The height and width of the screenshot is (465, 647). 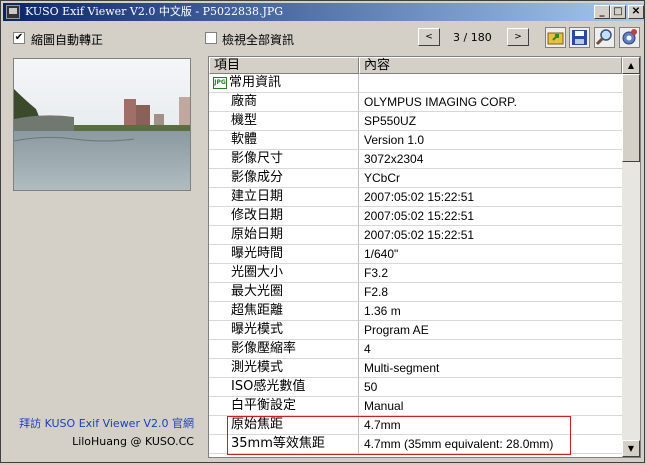 I want to click on row-item-value: 1/640", so click(x=490, y=254).